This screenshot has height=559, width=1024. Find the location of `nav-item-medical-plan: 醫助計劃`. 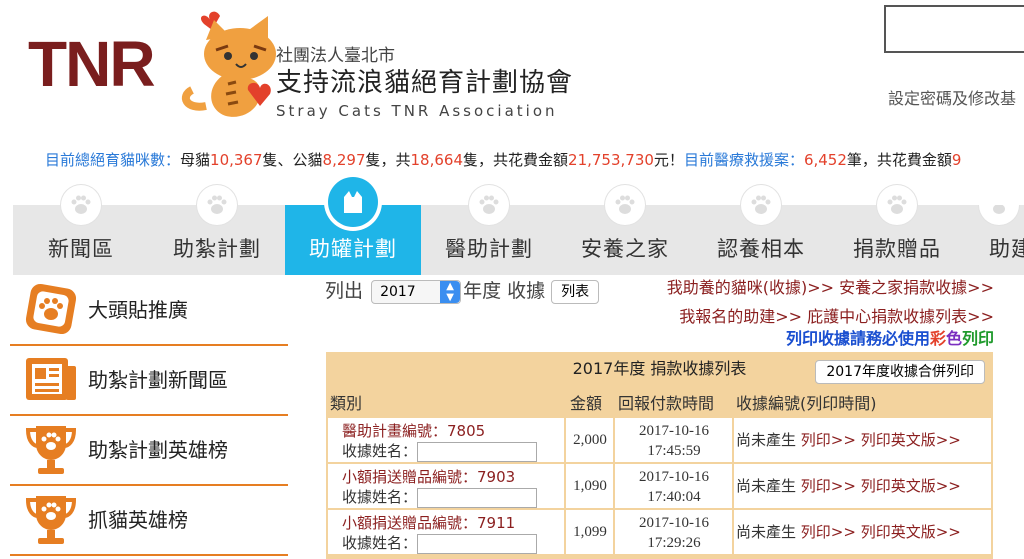

nav-item-medical-plan: 醫助計劃 is located at coordinates (489, 230).